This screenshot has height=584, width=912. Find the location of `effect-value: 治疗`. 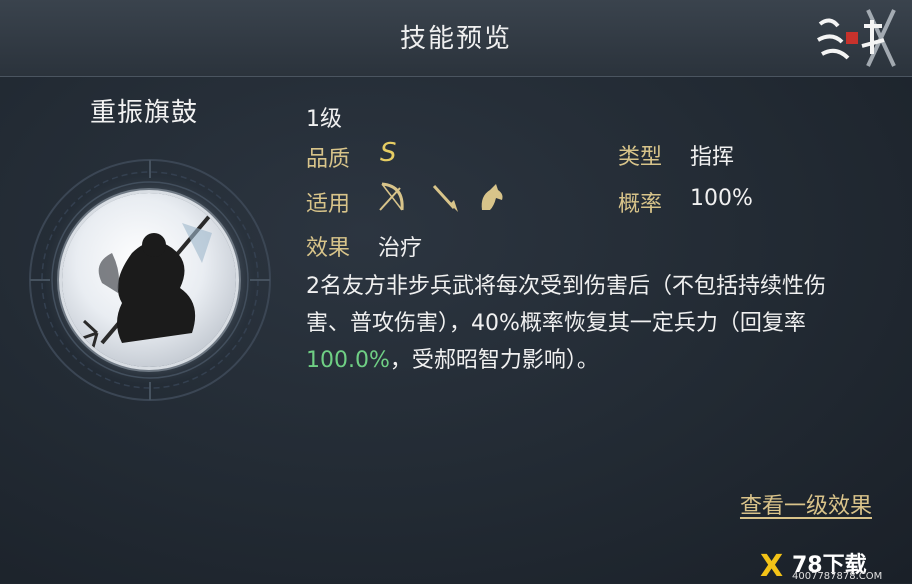

effect-value: 治疗 is located at coordinates (400, 248).